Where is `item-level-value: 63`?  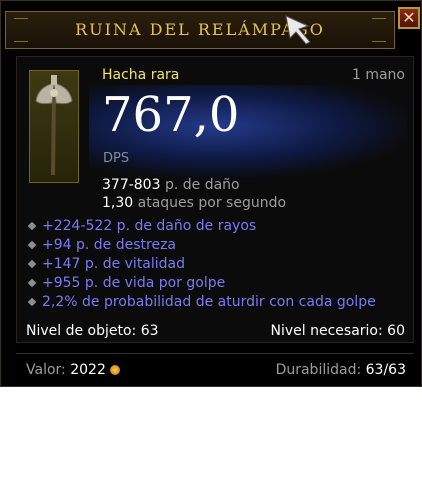
item-level-value: 63 is located at coordinates (149, 331).